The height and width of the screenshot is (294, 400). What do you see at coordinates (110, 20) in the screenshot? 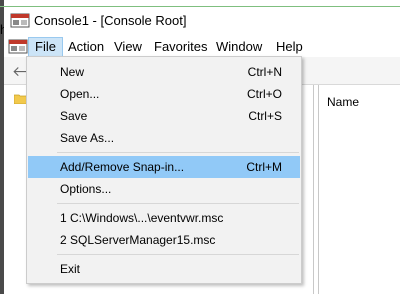
I see `window-title: Console1 - [Console Root]` at bounding box center [110, 20].